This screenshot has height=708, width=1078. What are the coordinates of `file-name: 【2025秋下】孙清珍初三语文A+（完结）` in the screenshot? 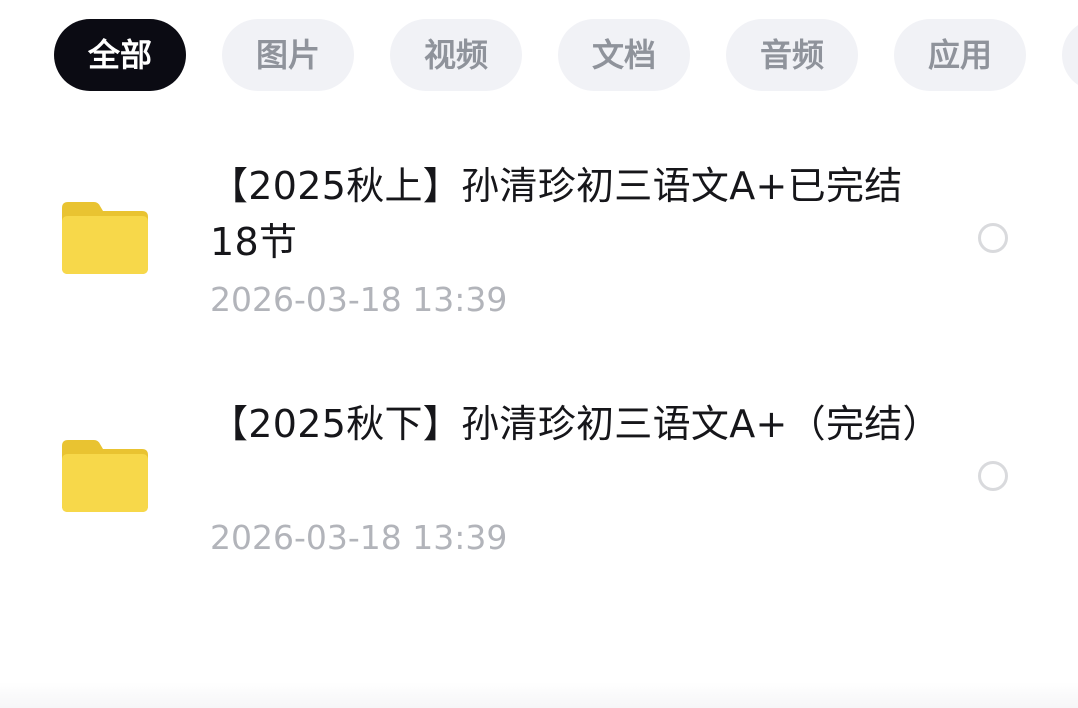 It's located at (575, 424).